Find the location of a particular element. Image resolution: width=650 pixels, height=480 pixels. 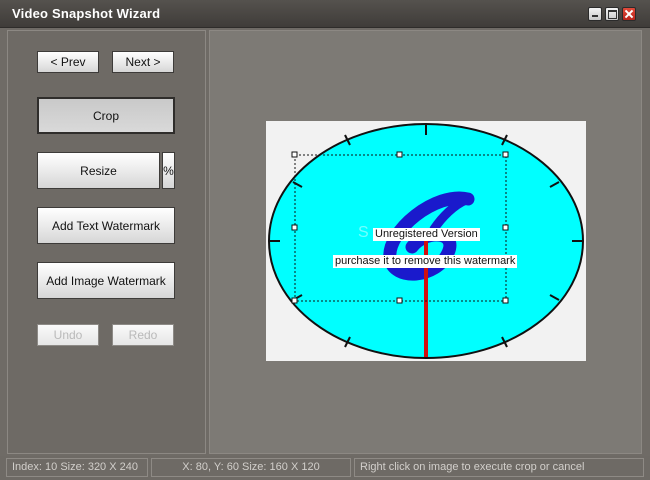

resize-percent-button: % is located at coordinates (168, 170).